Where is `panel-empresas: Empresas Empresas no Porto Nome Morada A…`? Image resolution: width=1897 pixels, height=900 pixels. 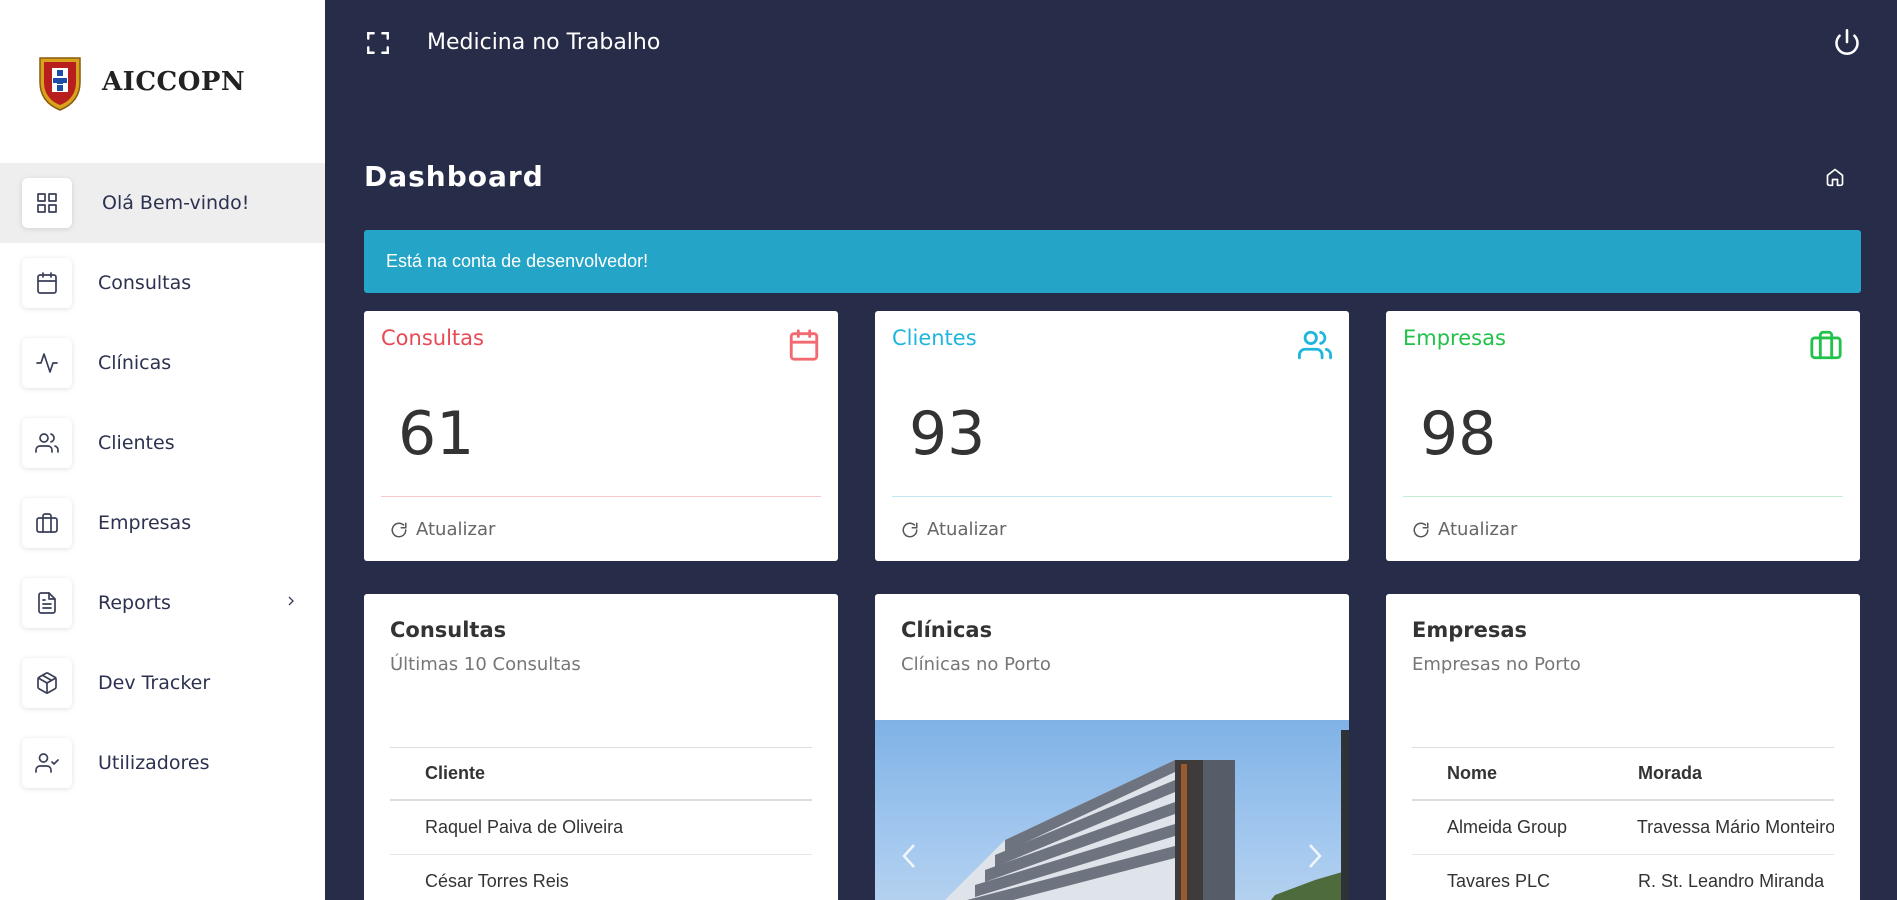
panel-empresas: Empresas Empresas no Porto Nome Morada A… is located at coordinates (1623, 747).